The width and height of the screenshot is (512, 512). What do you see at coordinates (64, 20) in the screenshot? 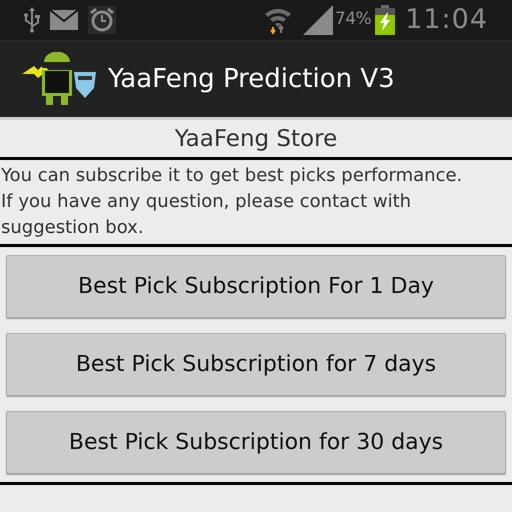
I see `mail-icon` at bounding box center [64, 20].